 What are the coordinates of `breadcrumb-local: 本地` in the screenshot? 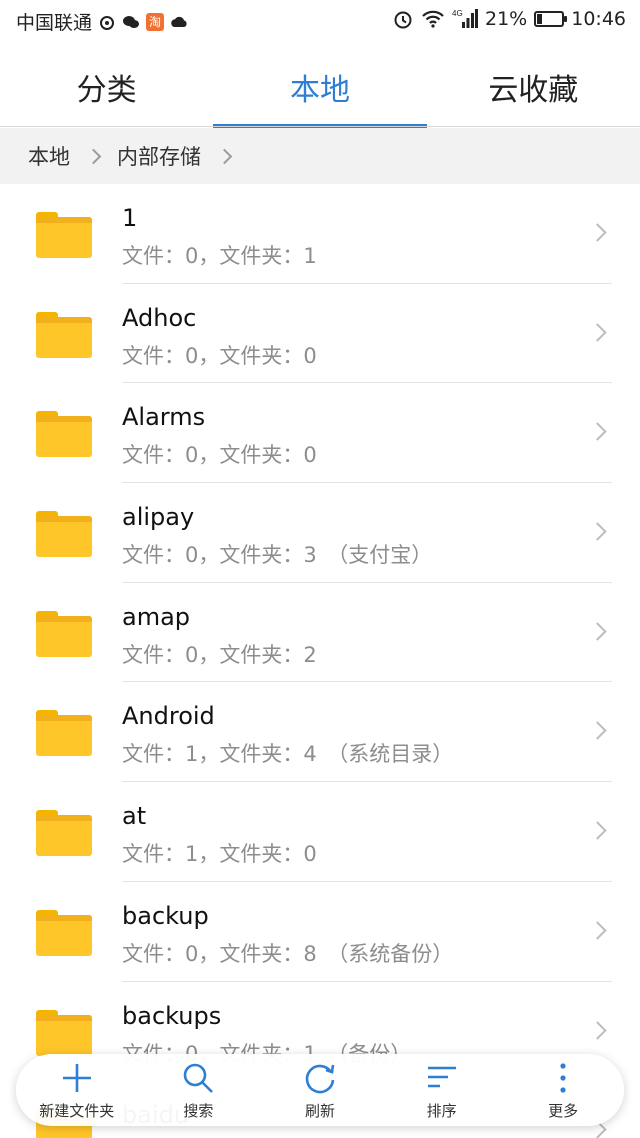 It's located at (49, 156).